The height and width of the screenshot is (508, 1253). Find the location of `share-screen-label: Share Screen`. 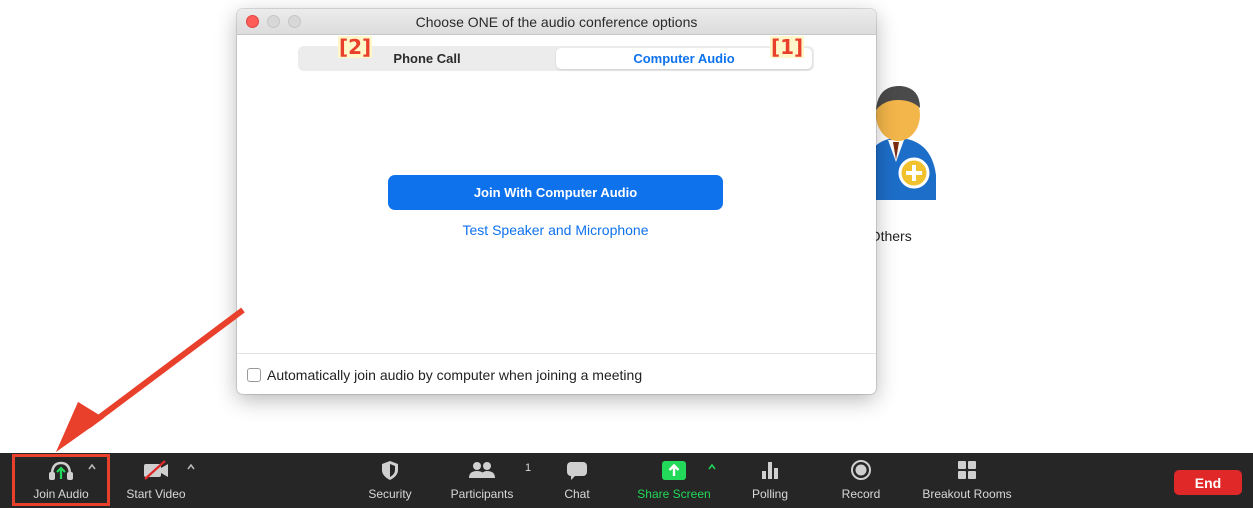

share-screen-label: Share Screen is located at coordinates (674, 494).